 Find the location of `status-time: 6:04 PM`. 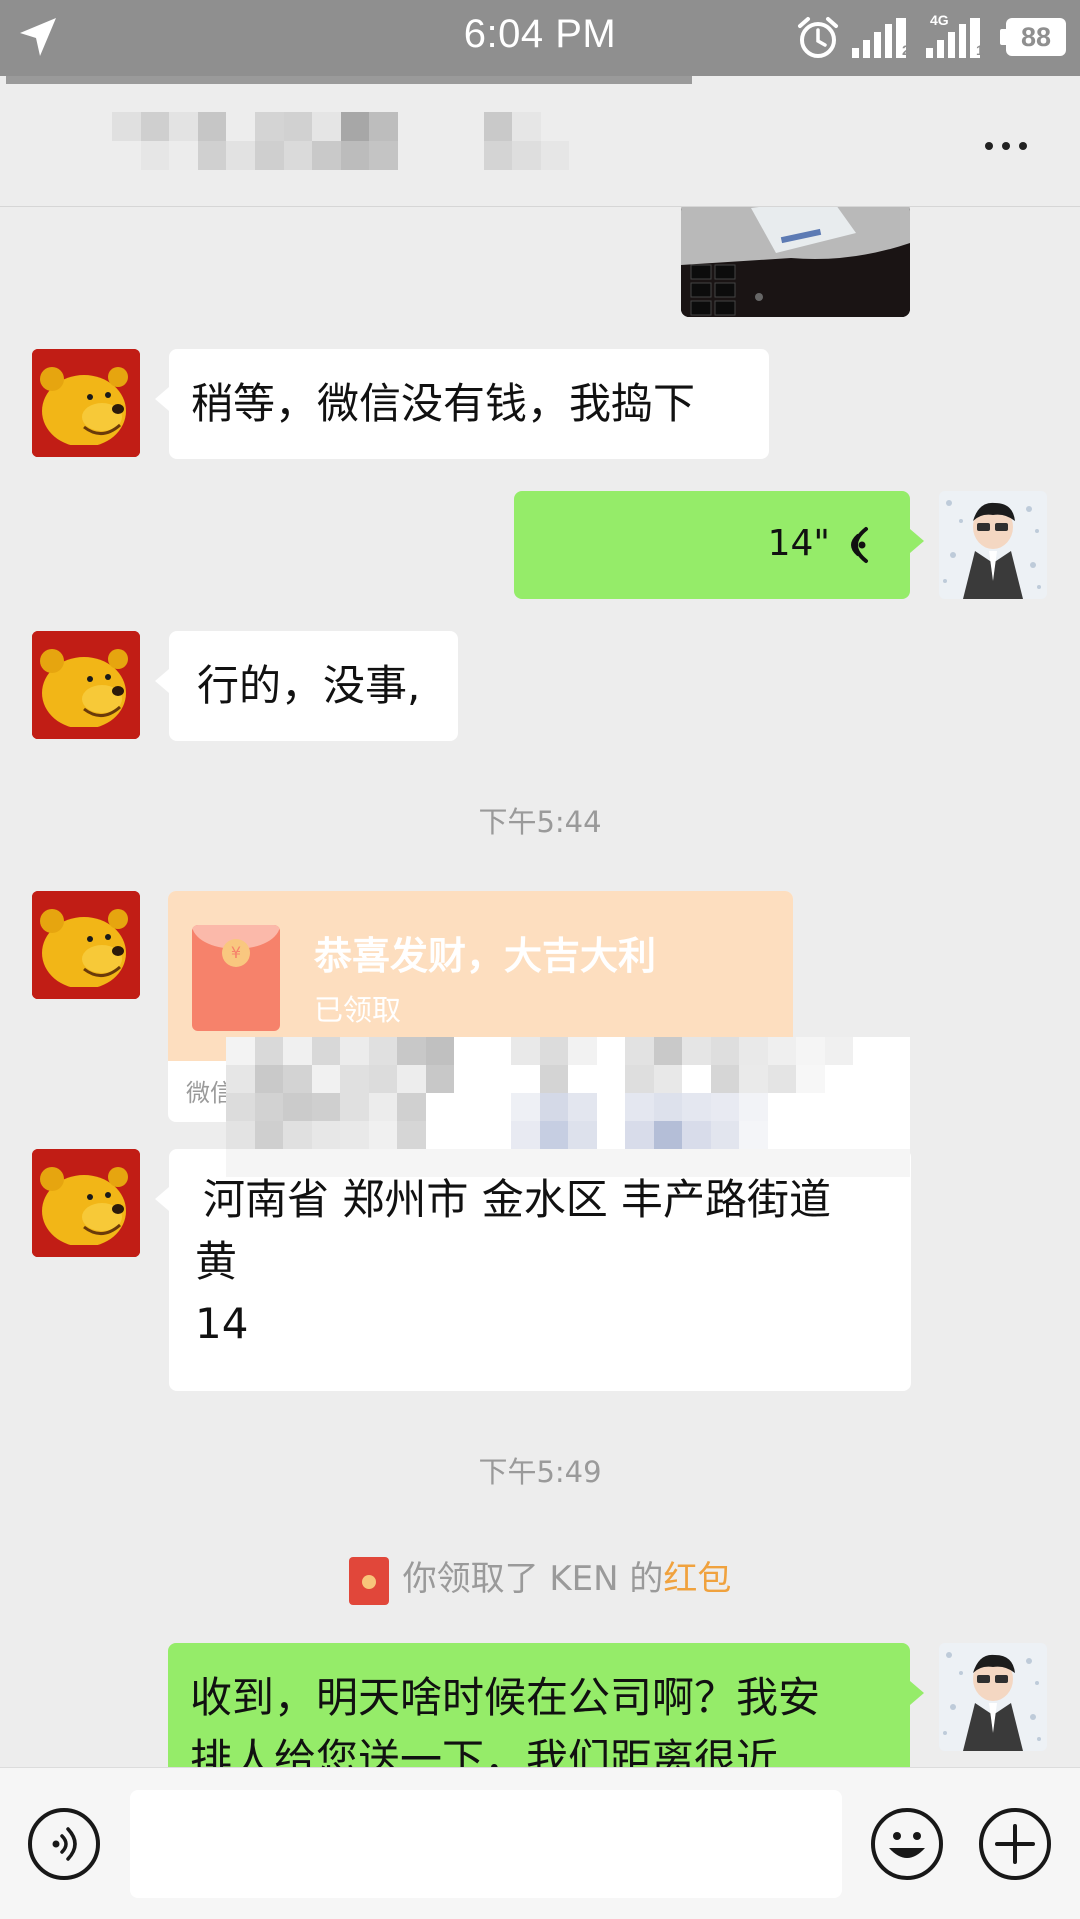

status-time: 6:04 PM is located at coordinates (540, 34).